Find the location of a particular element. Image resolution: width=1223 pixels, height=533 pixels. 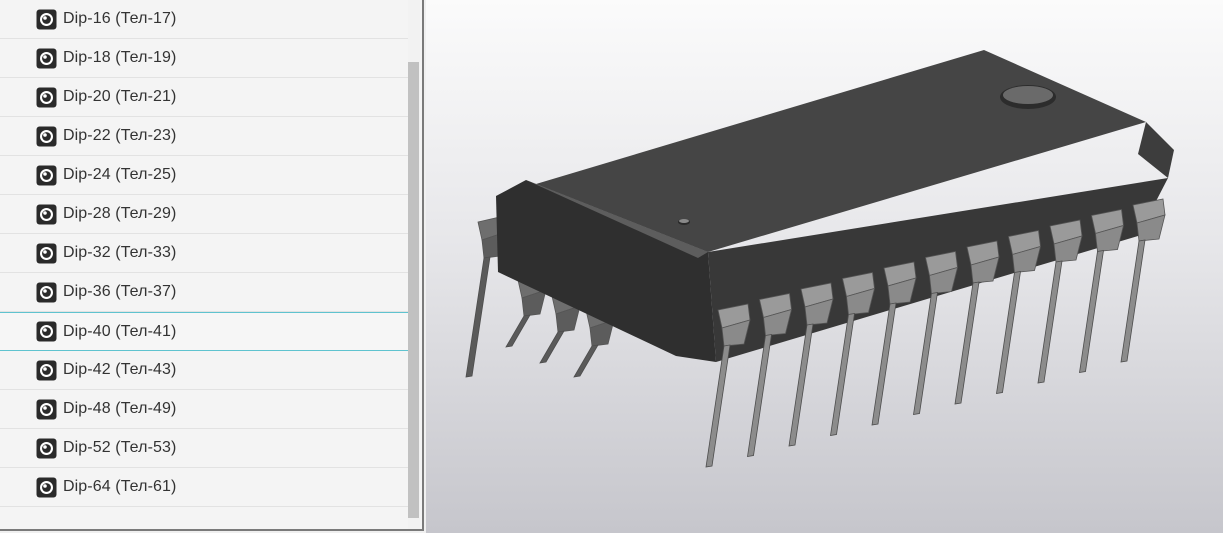

tree-item-label: Dip-42 (Тел-43) is located at coordinates (120, 369).